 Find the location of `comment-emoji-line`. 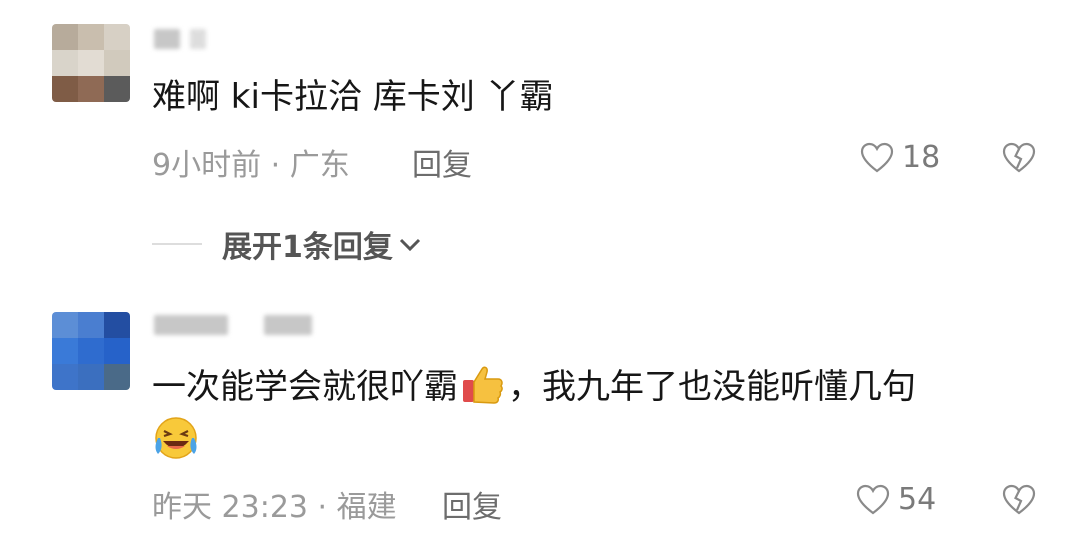

comment-emoji-line is located at coordinates (176, 444).